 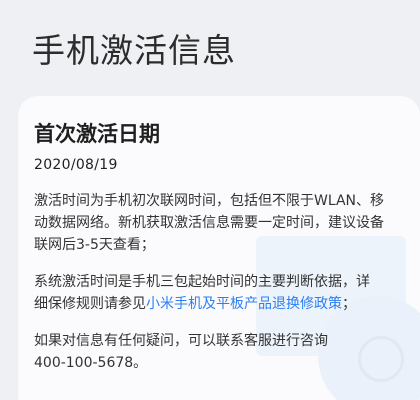 I want to click on note-line: 细保修规则请参见小米手机及平板产品退换修政策；, so click(x=214, y=304).